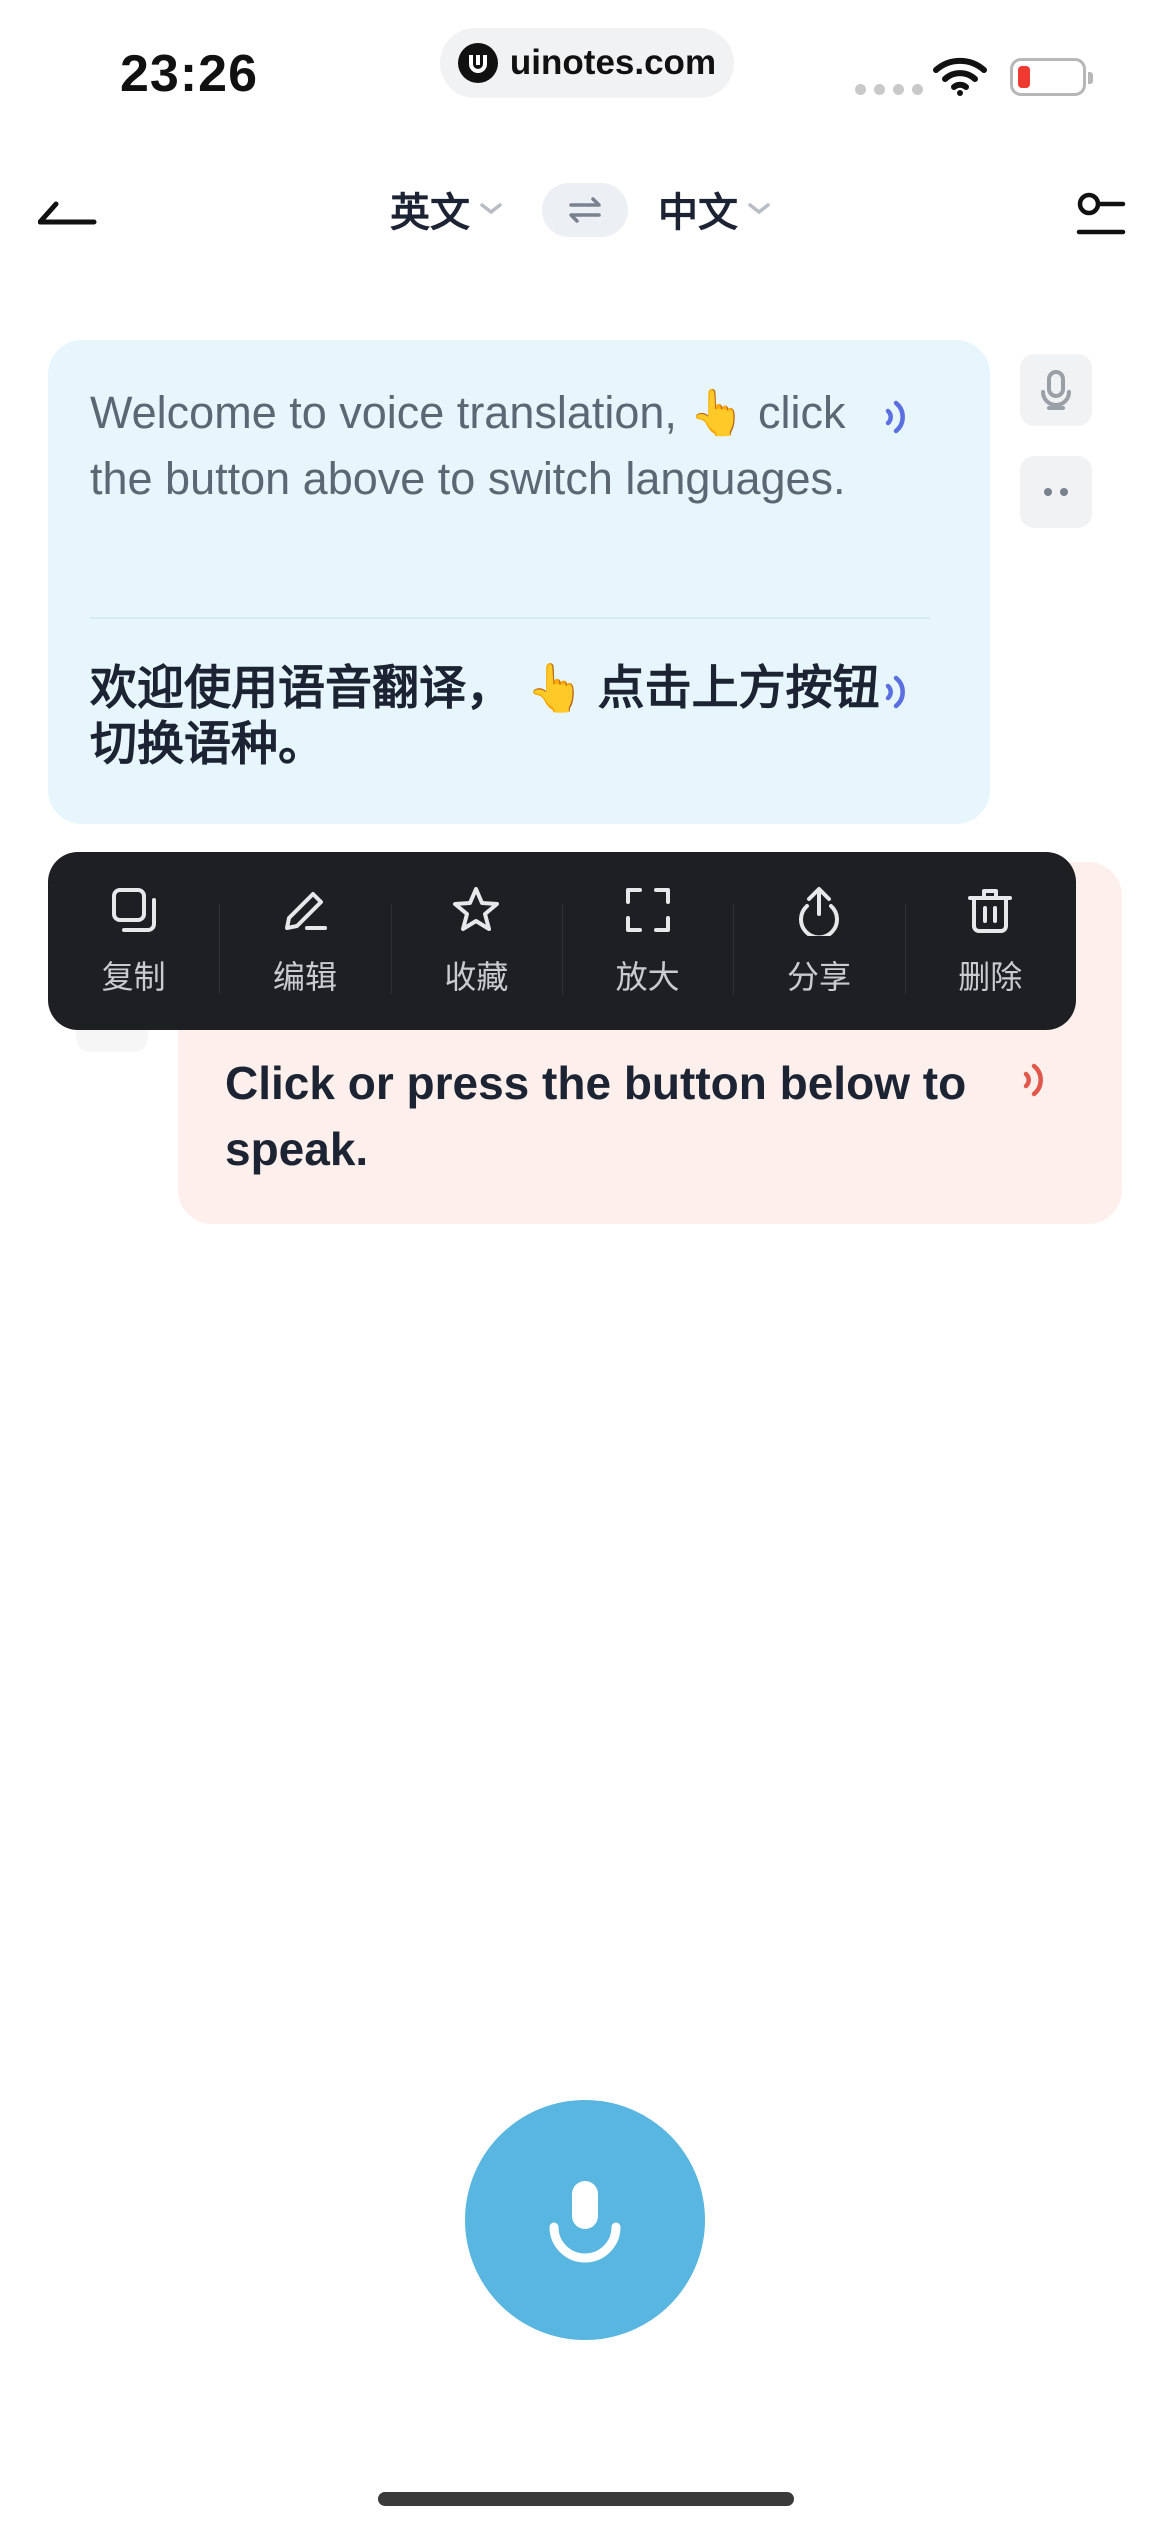 This screenshot has width=1170, height=2532. Describe the element at coordinates (898, 694) in the screenshot. I see `play-translation-icon` at that location.